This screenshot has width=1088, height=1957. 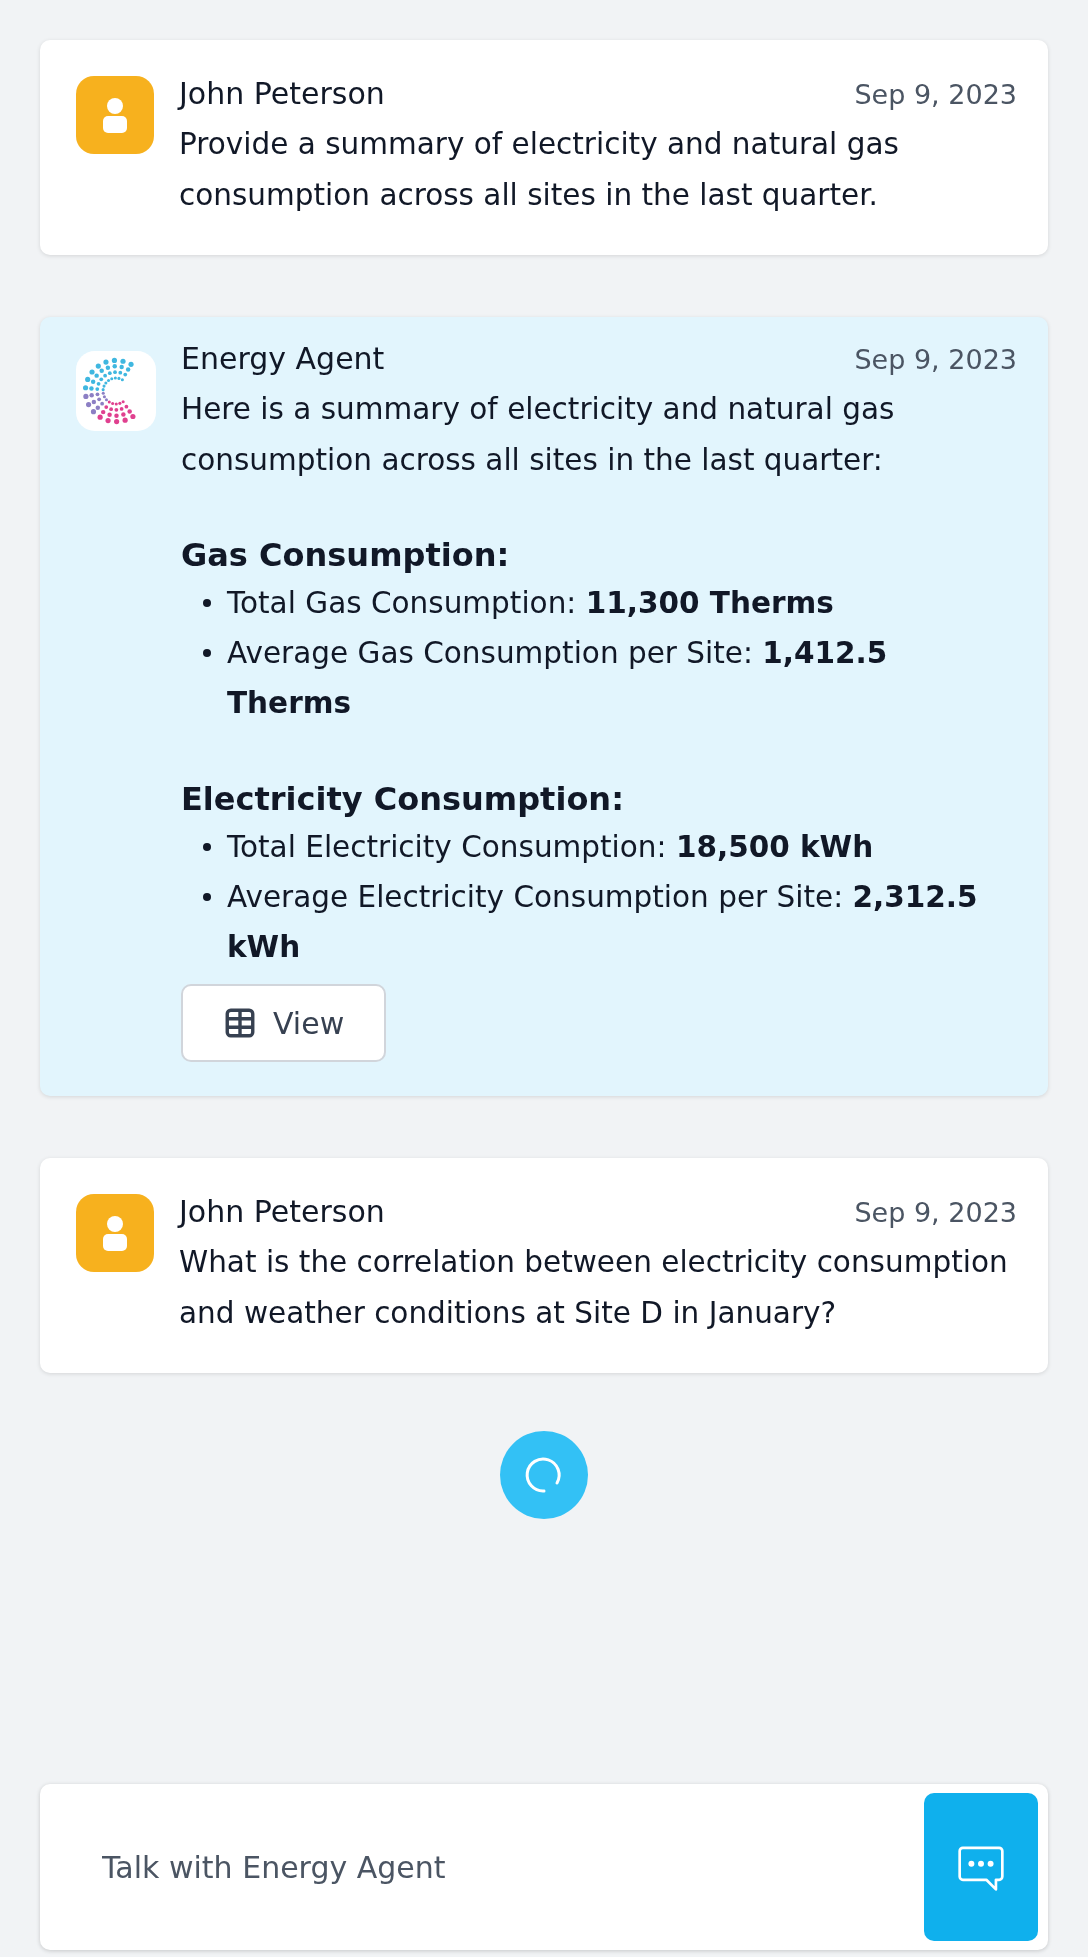 I want to click on list-item: Total Gas Consumption: 11,300 Therms, so click(x=530, y=603).